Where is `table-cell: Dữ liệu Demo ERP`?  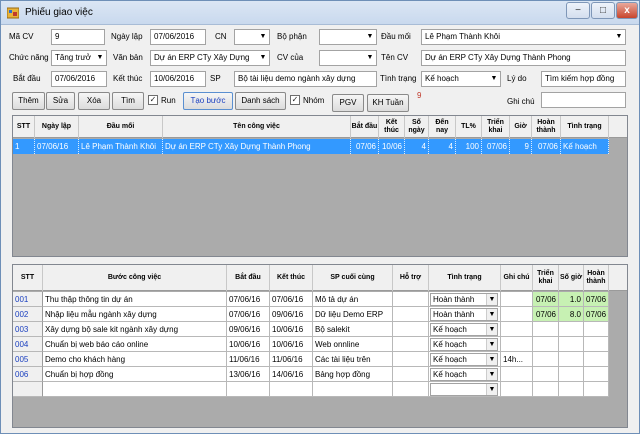 table-cell: Dữ liệu Demo ERP is located at coordinates (353, 314).